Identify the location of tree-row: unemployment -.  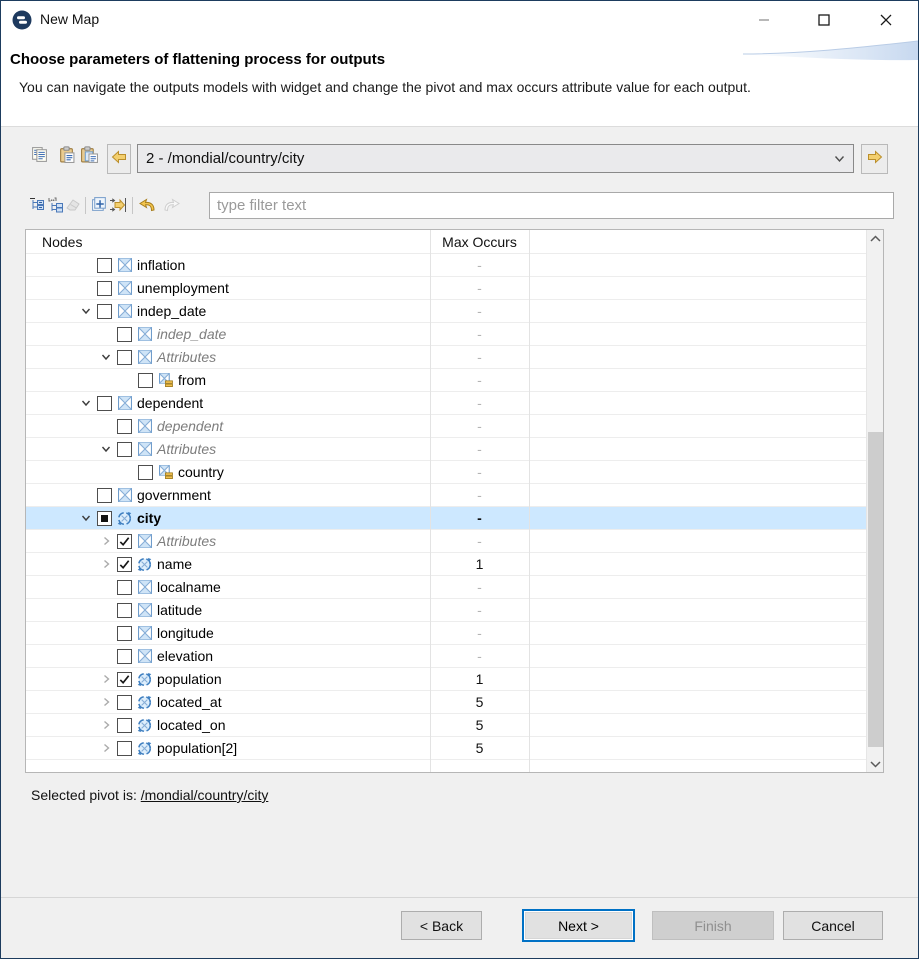
(446, 288).